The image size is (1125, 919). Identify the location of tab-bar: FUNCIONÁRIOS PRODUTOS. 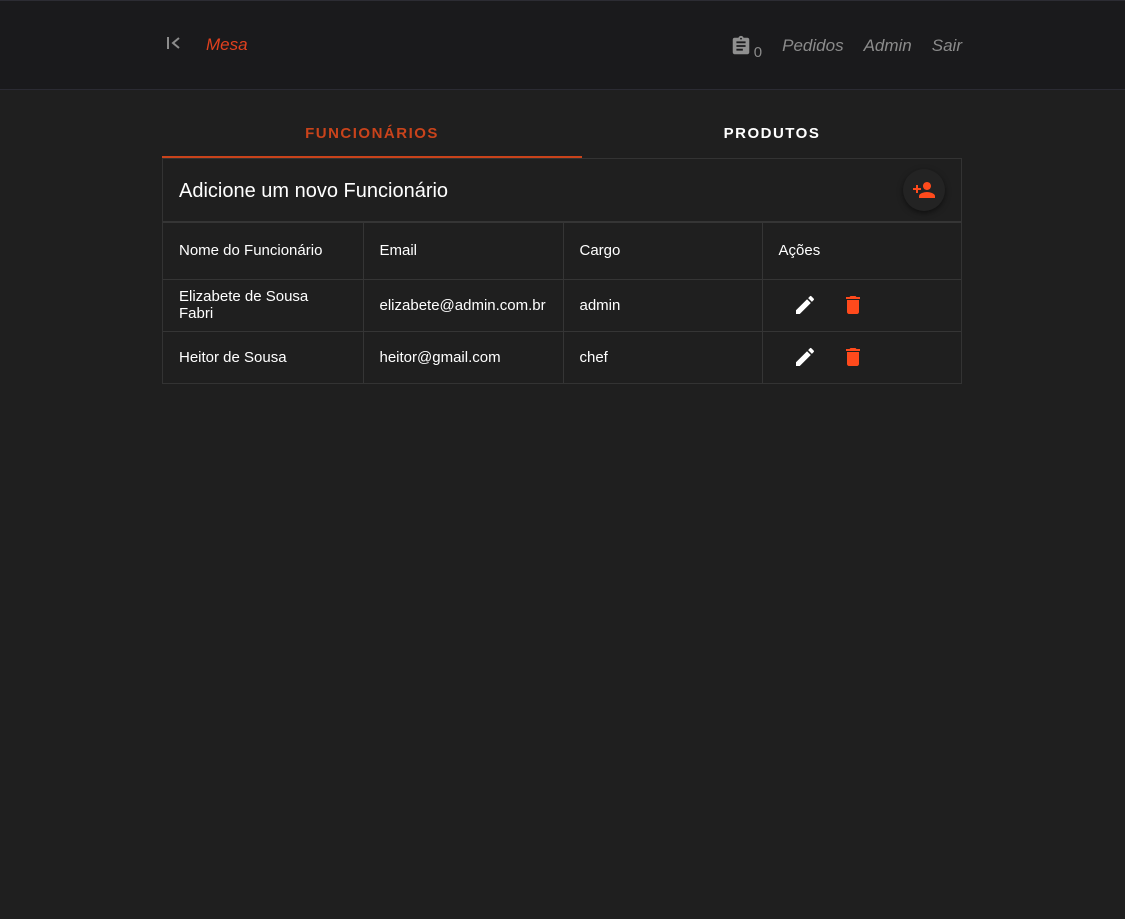
(562, 135).